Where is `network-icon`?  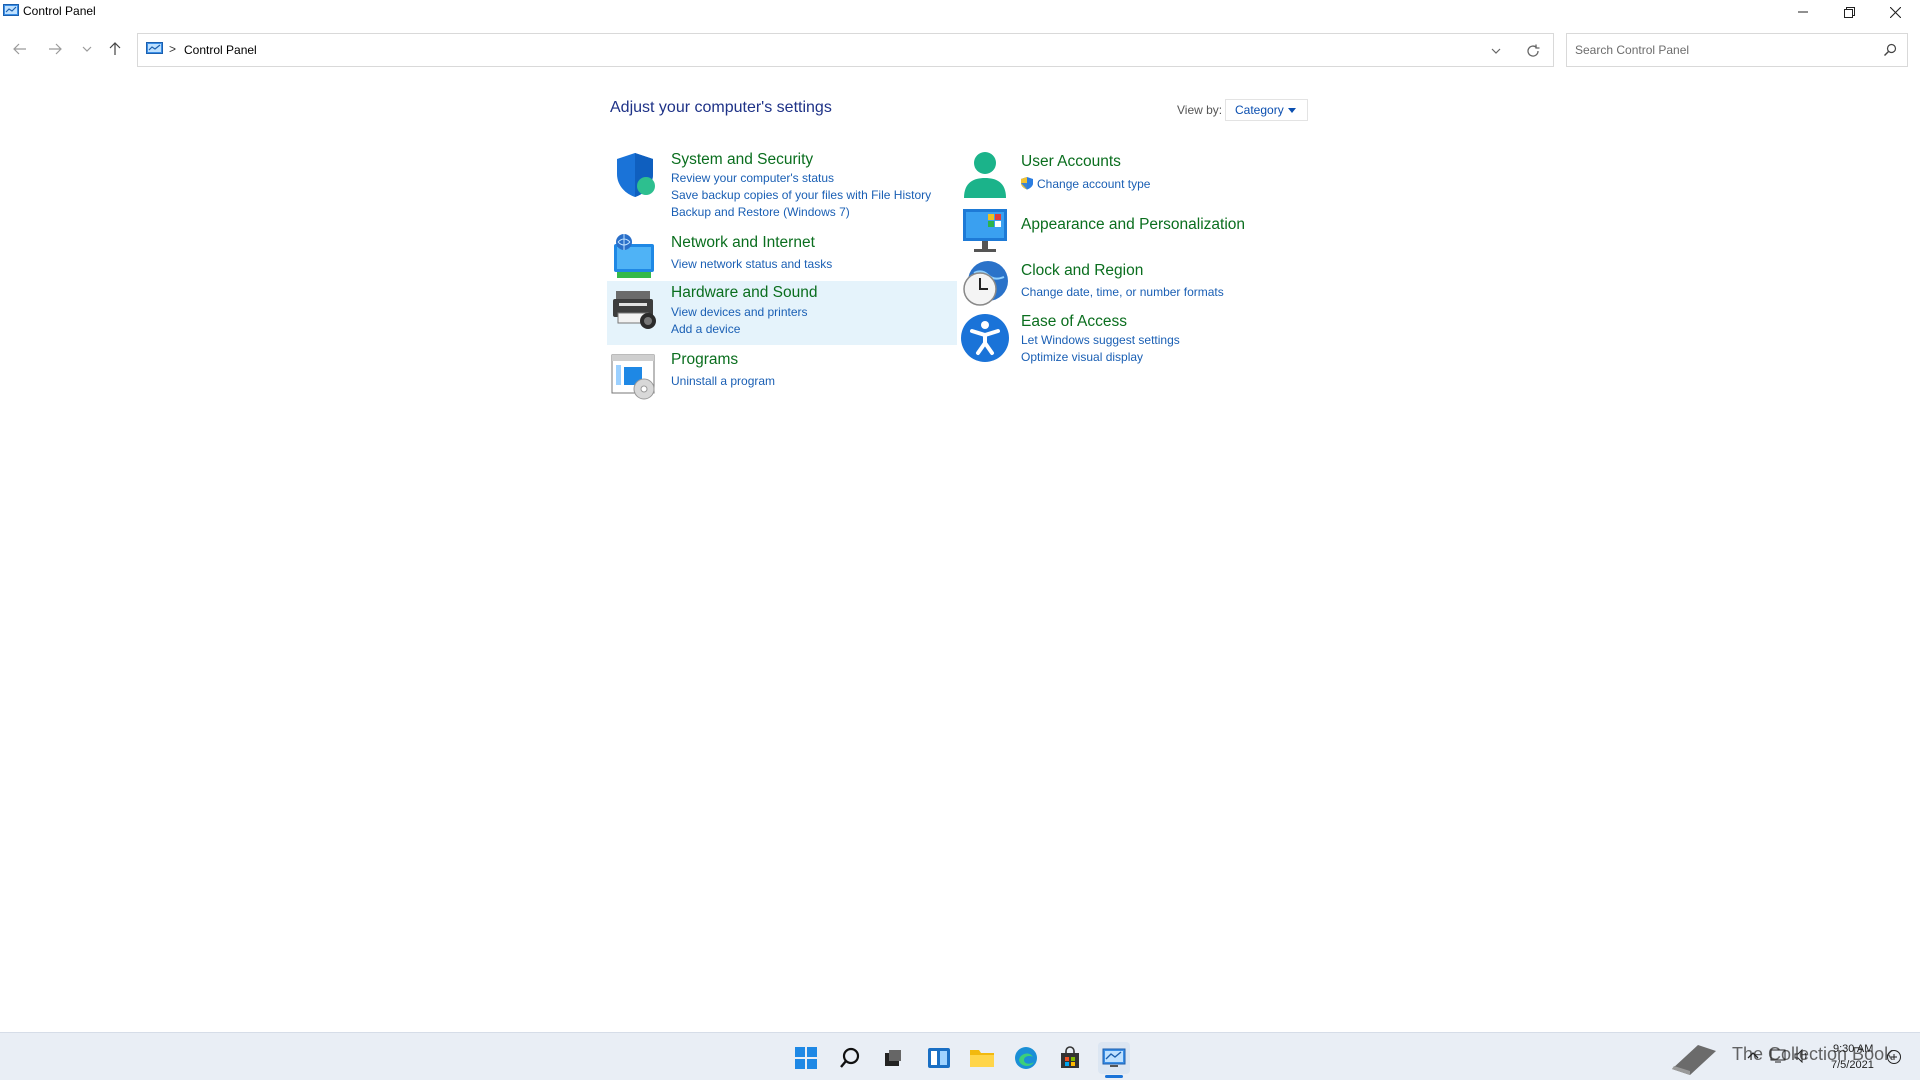
network-icon is located at coordinates (1778, 1056).